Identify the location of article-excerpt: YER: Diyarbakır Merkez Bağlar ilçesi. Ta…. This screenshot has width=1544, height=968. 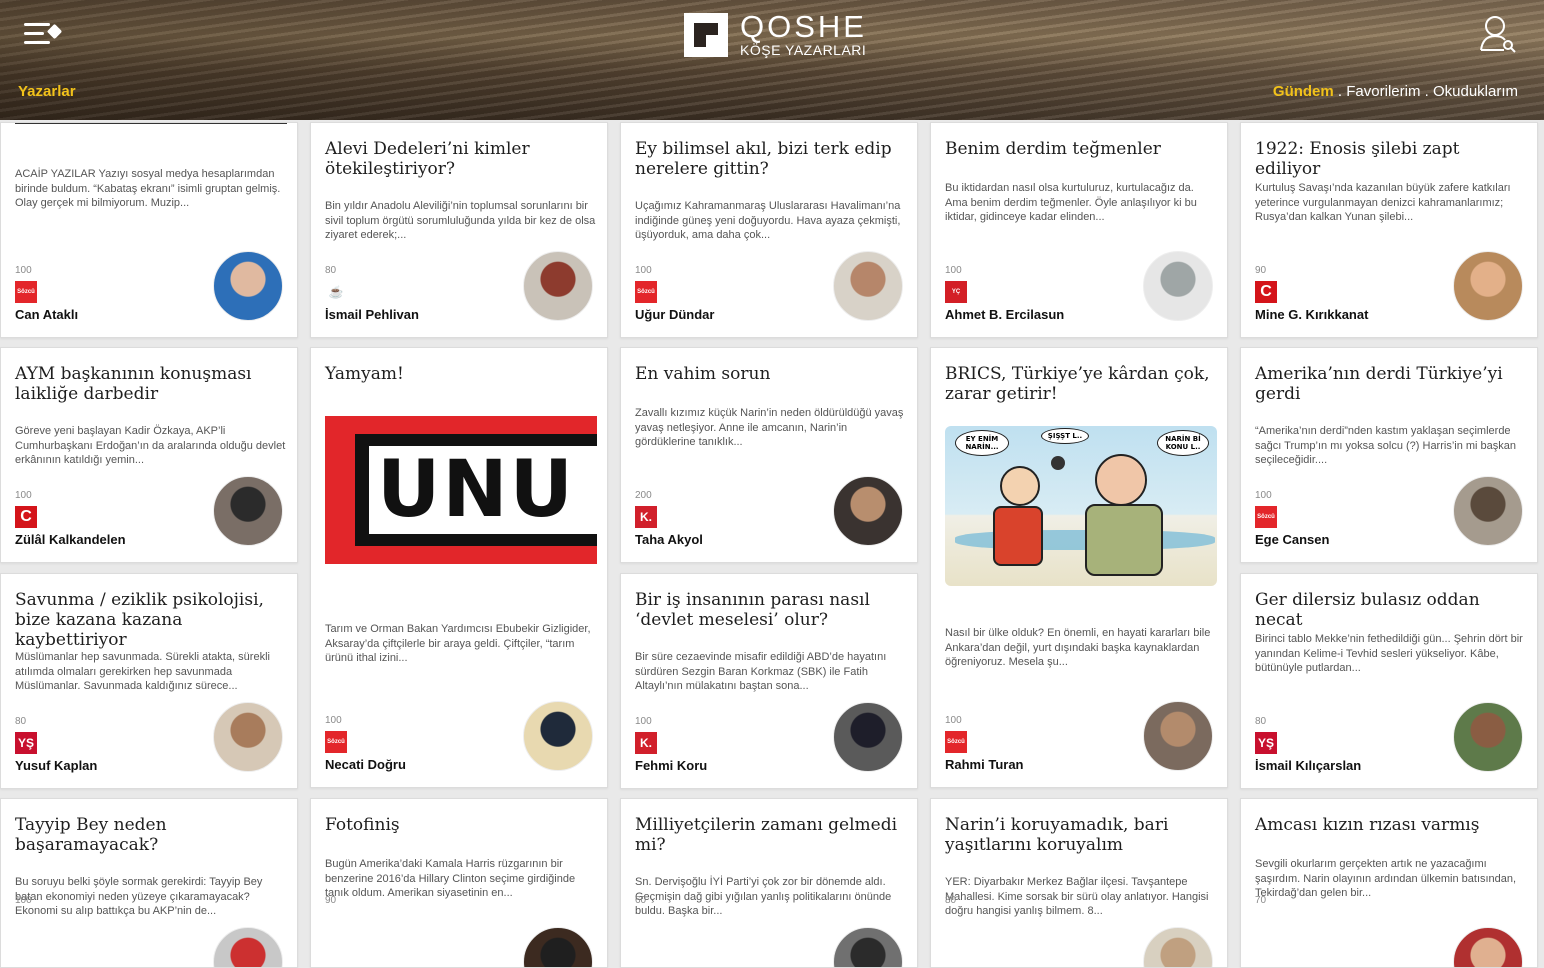
(1077, 896).